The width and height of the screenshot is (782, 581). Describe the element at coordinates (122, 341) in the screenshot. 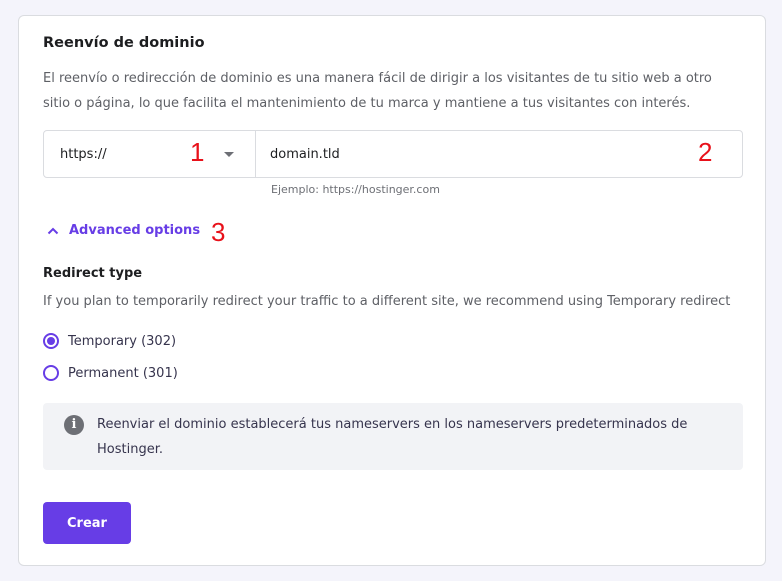

I see `radio-label: Temporary (302)` at that location.